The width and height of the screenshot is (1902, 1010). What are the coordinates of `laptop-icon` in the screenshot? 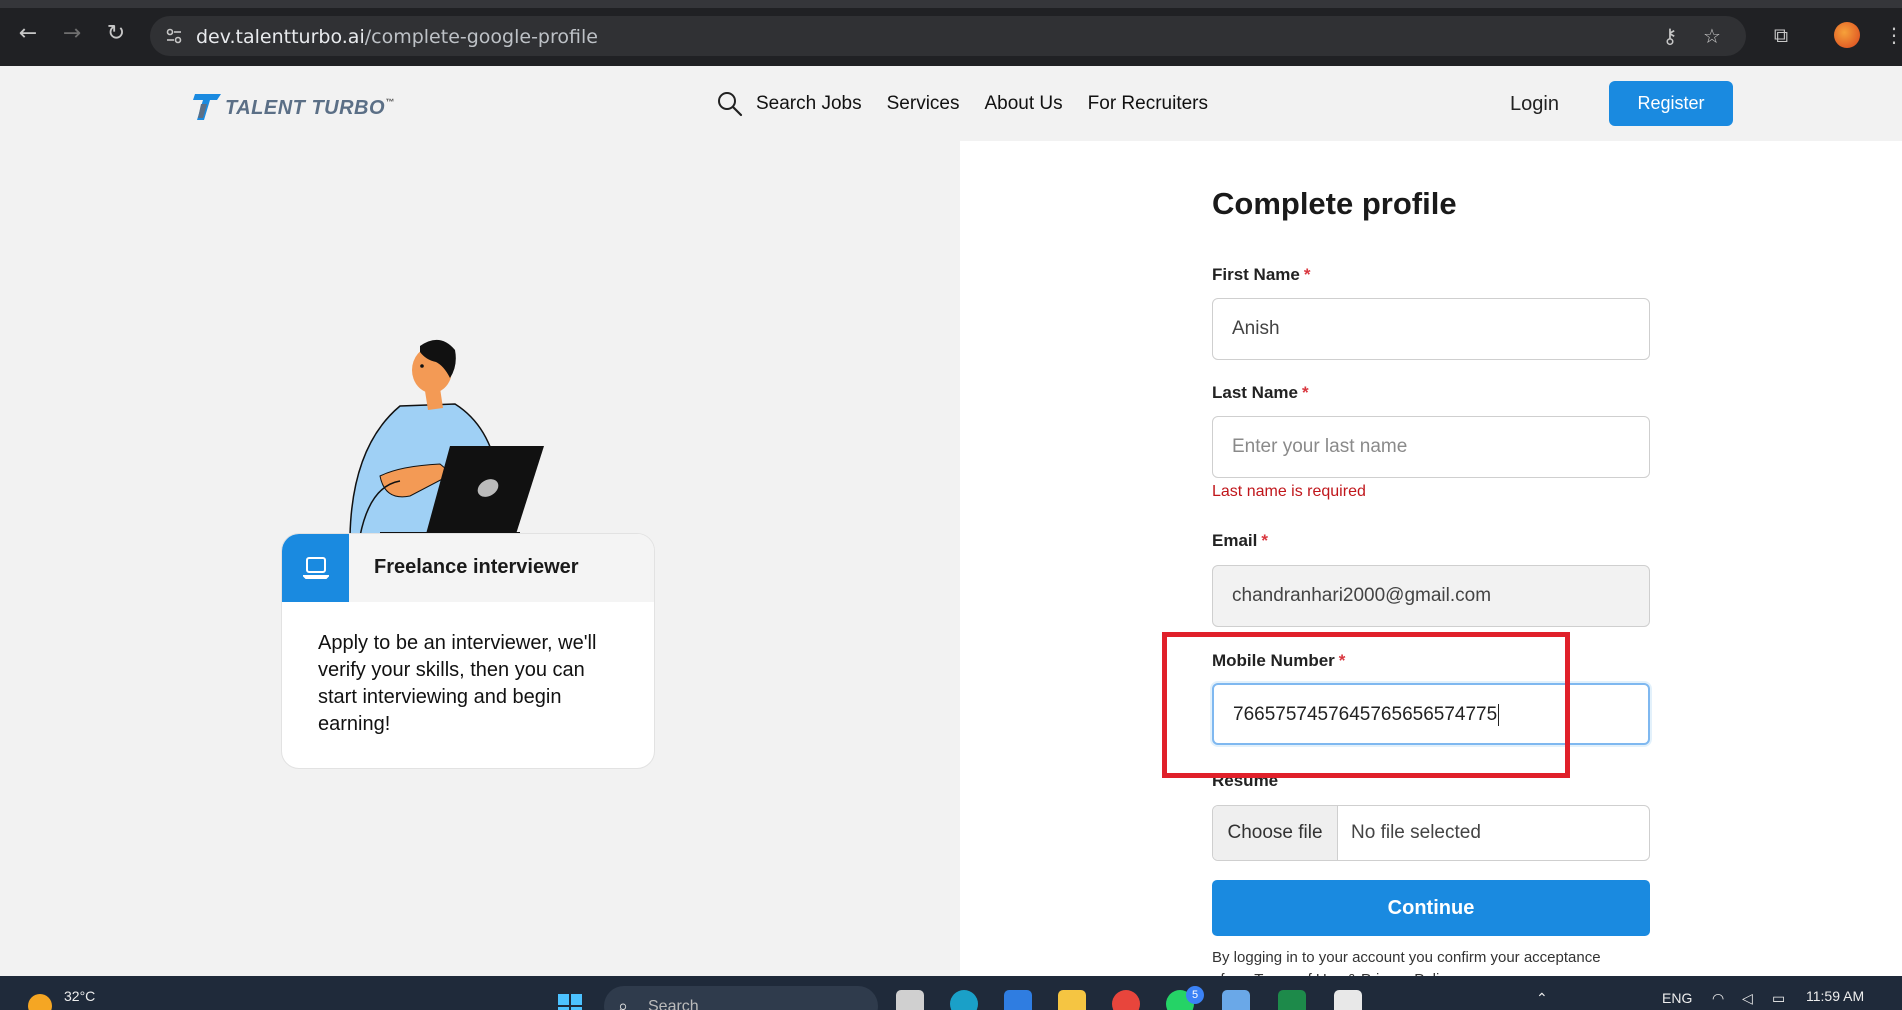 It's located at (316, 568).